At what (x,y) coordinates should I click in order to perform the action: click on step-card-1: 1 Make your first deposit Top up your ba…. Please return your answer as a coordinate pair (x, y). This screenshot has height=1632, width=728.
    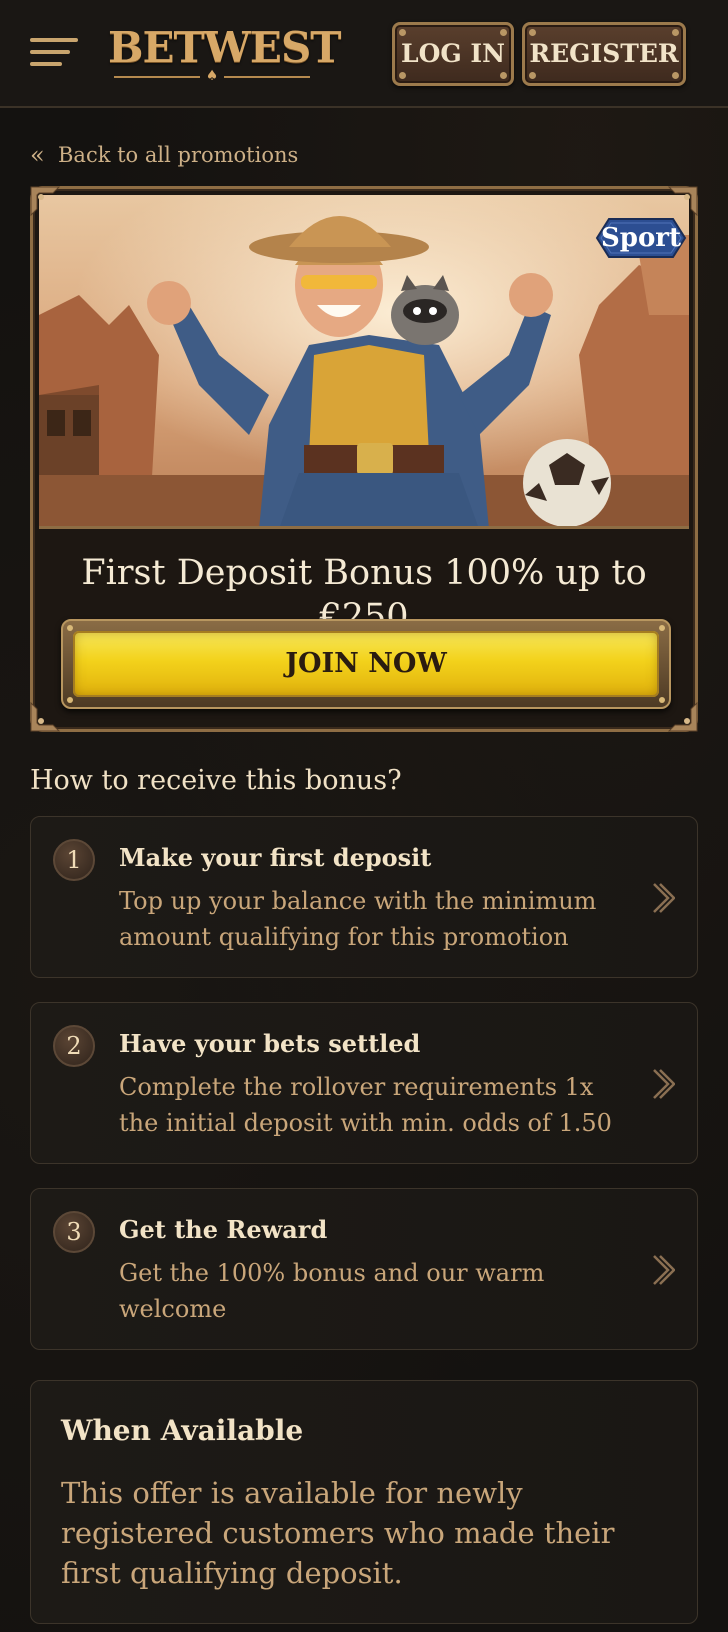
    Looking at the image, I should click on (364, 897).